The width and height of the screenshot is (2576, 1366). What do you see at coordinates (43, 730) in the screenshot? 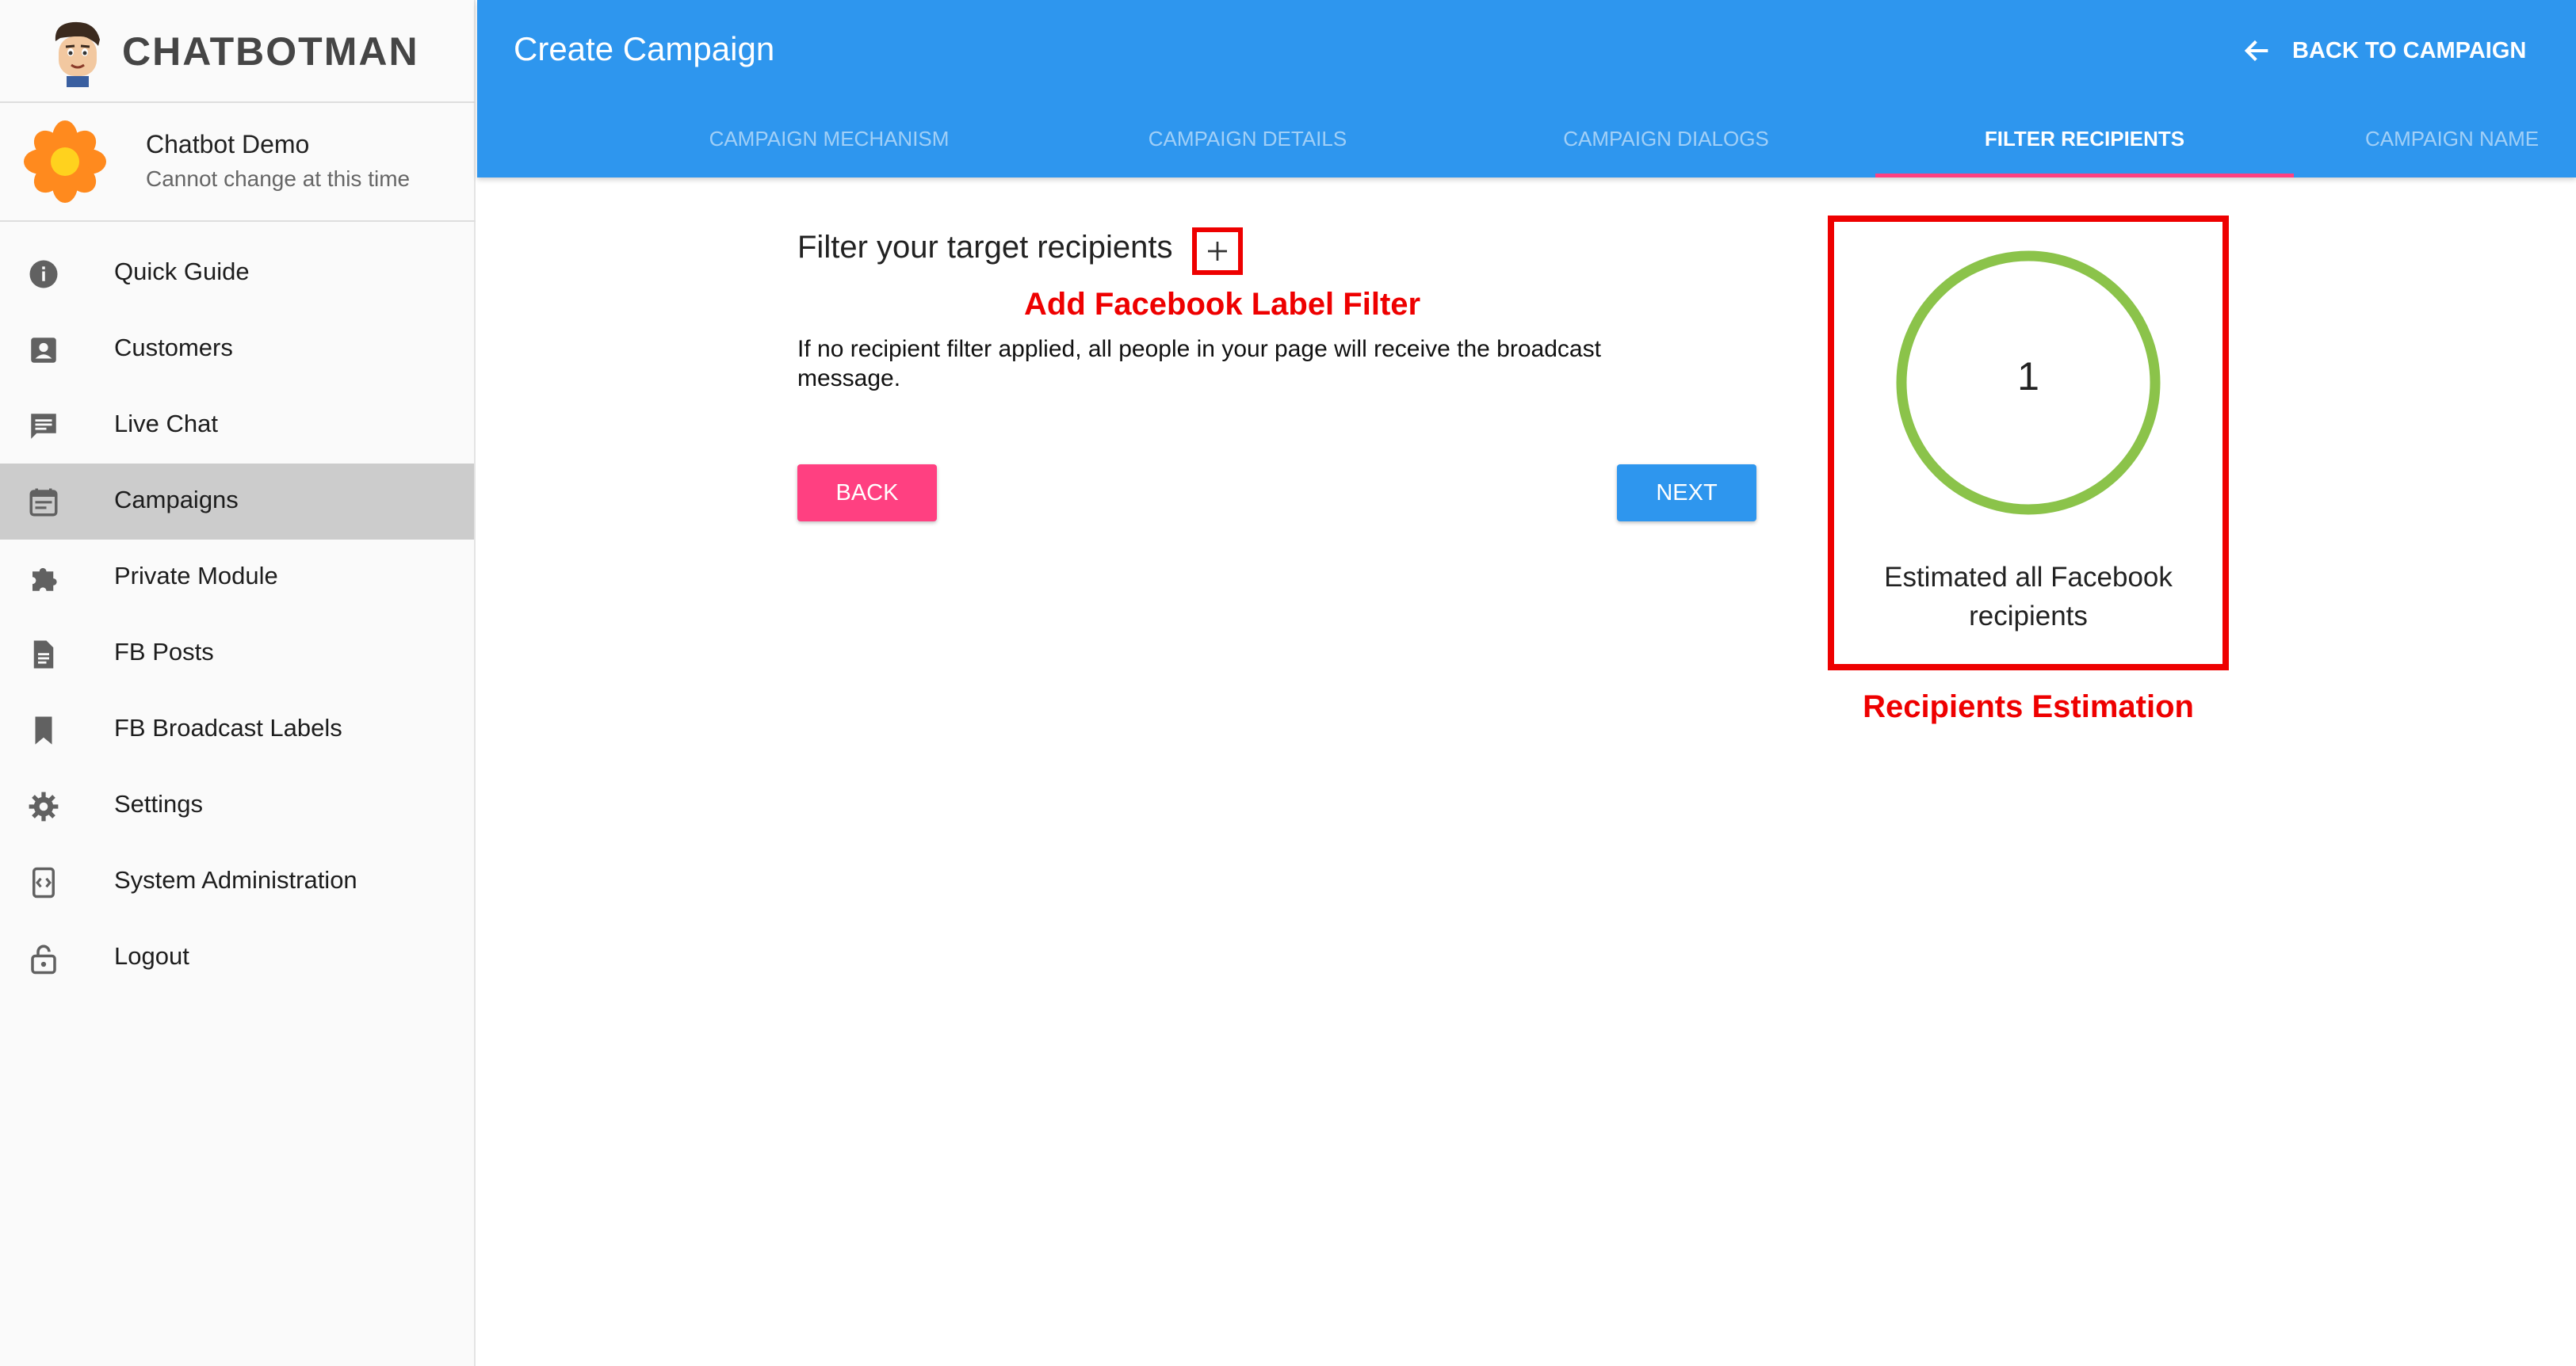
I see `bookmark-icon` at bounding box center [43, 730].